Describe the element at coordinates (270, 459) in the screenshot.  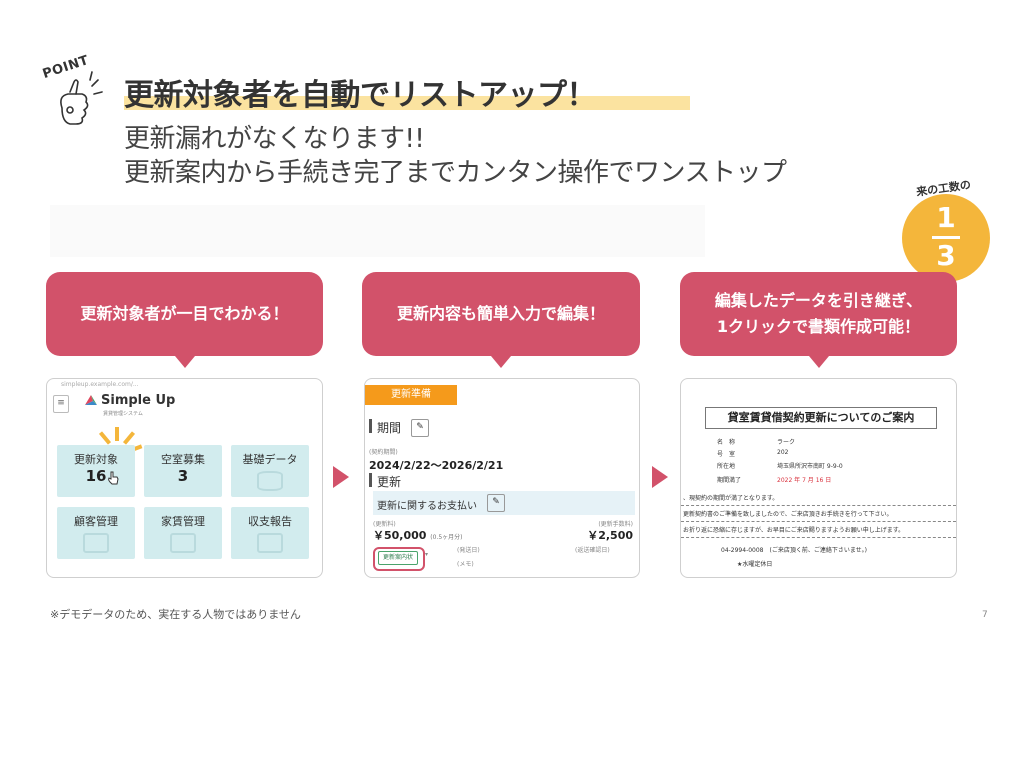
I see `tile-label: 基礎データ` at that location.